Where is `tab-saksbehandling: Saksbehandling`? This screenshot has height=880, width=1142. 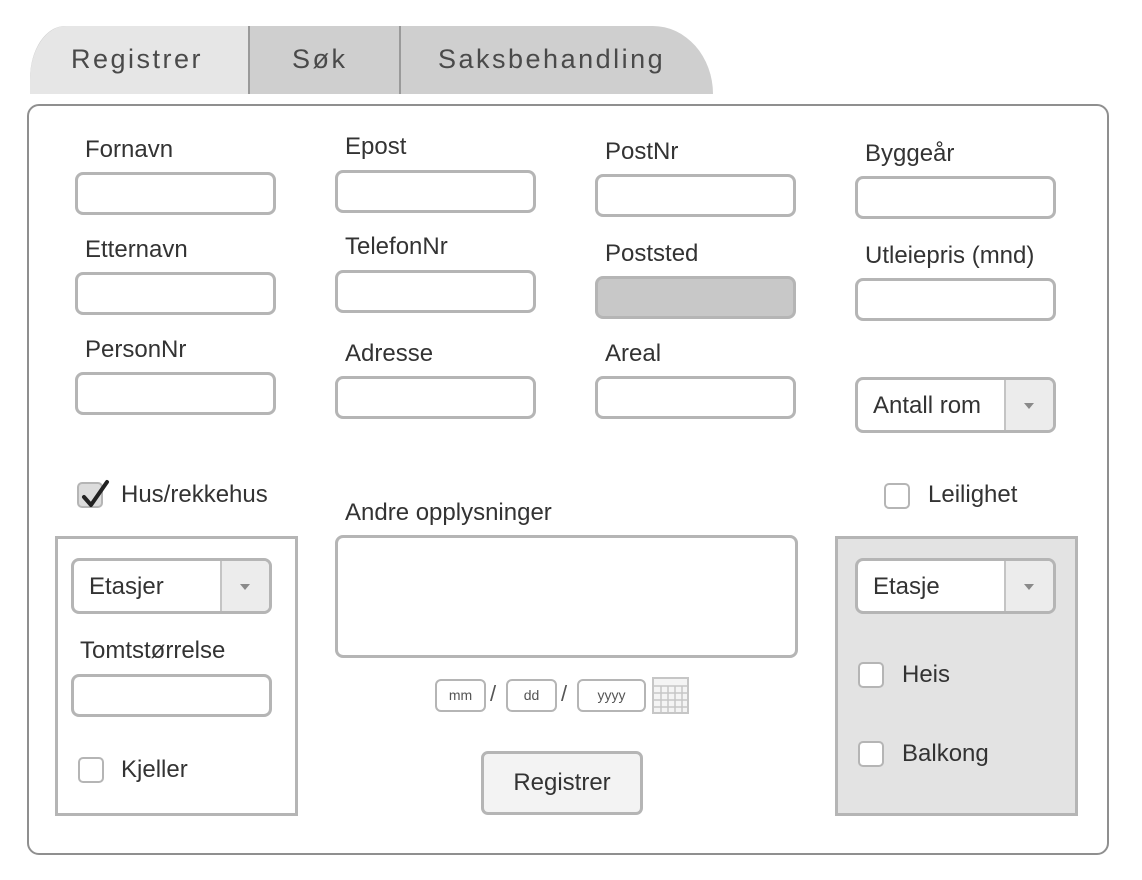
tab-saksbehandling: Saksbehandling is located at coordinates (551, 59).